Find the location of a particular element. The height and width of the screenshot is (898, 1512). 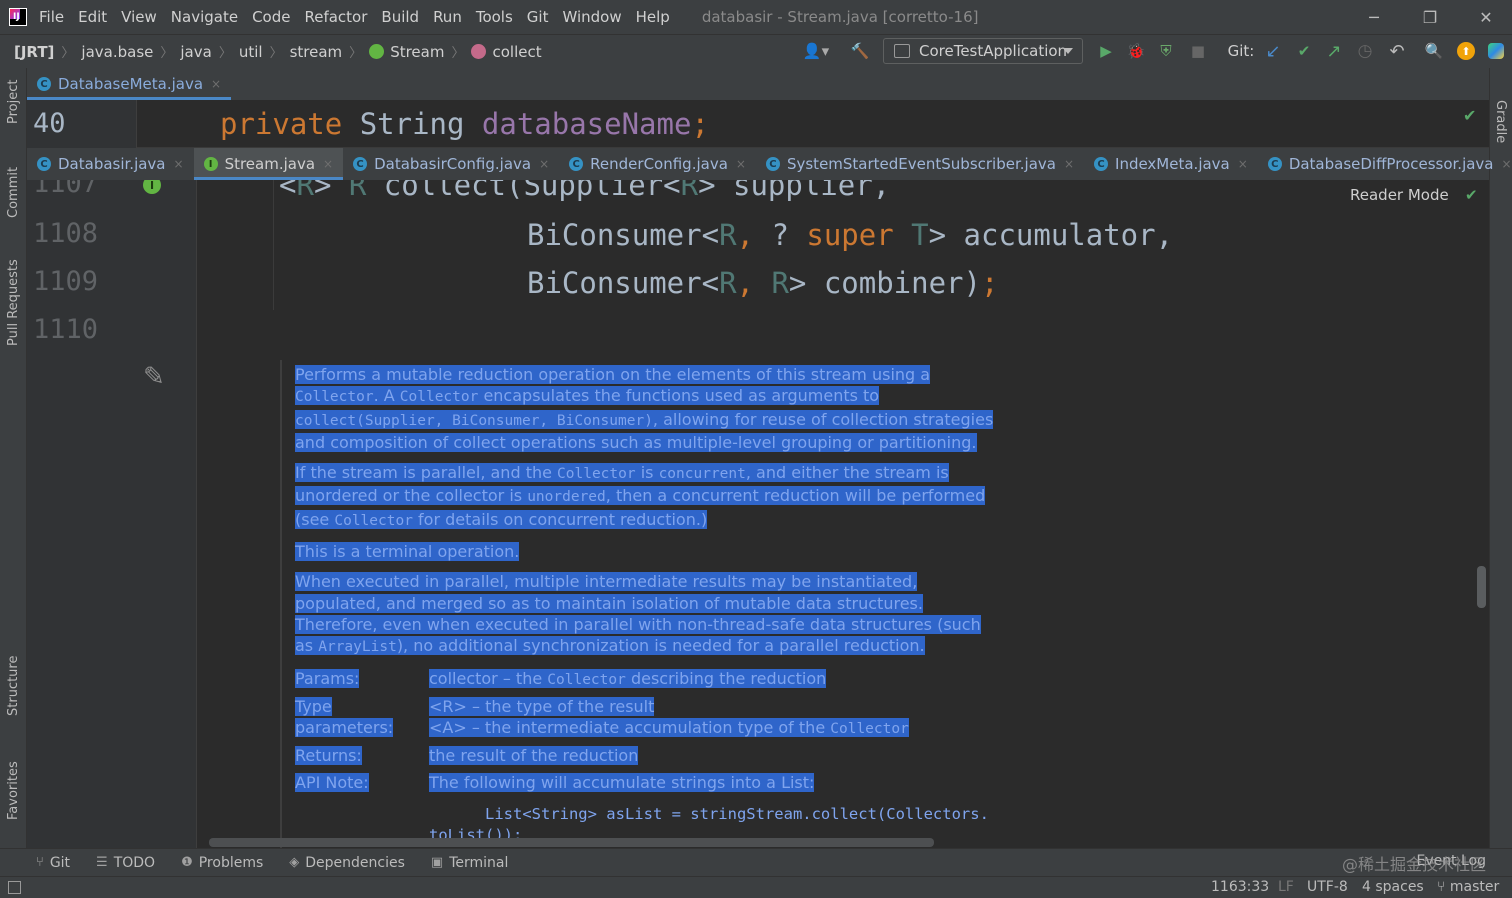

tool-gradle: Gradle is located at coordinates (1500, 121).